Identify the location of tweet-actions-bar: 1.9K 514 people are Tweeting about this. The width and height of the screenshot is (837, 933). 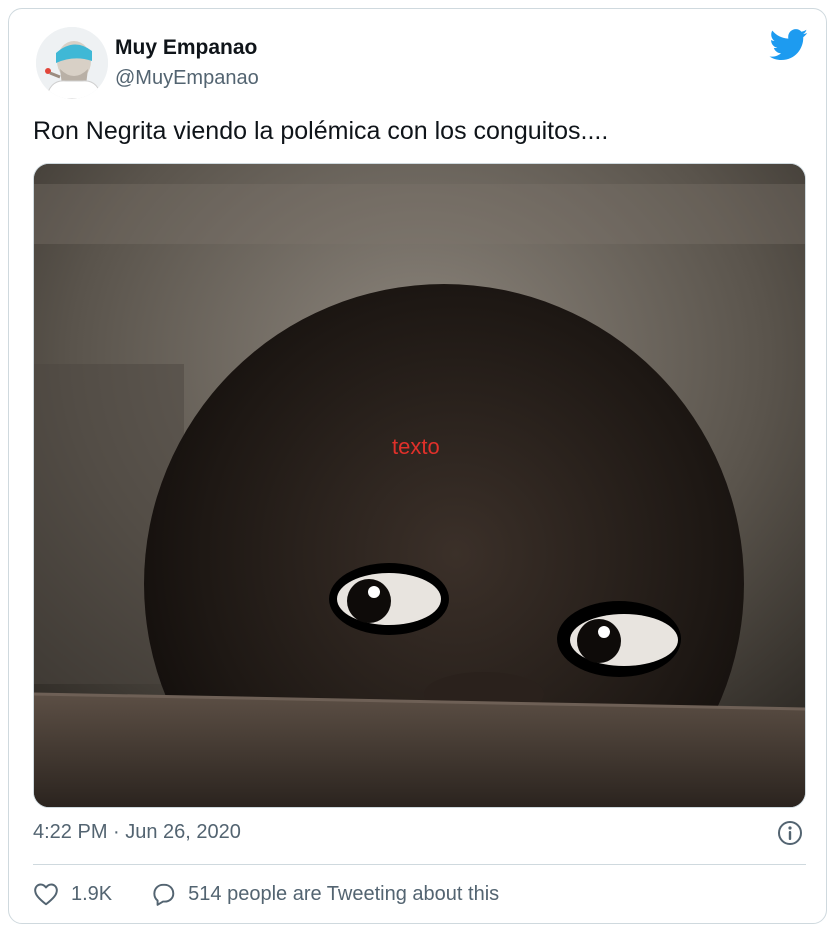
(285, 894).